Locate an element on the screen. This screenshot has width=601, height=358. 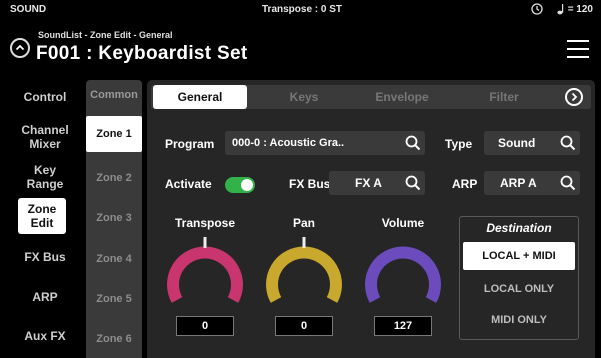
zone-item-5: Zone 5 is located at coordinates (114, 299).